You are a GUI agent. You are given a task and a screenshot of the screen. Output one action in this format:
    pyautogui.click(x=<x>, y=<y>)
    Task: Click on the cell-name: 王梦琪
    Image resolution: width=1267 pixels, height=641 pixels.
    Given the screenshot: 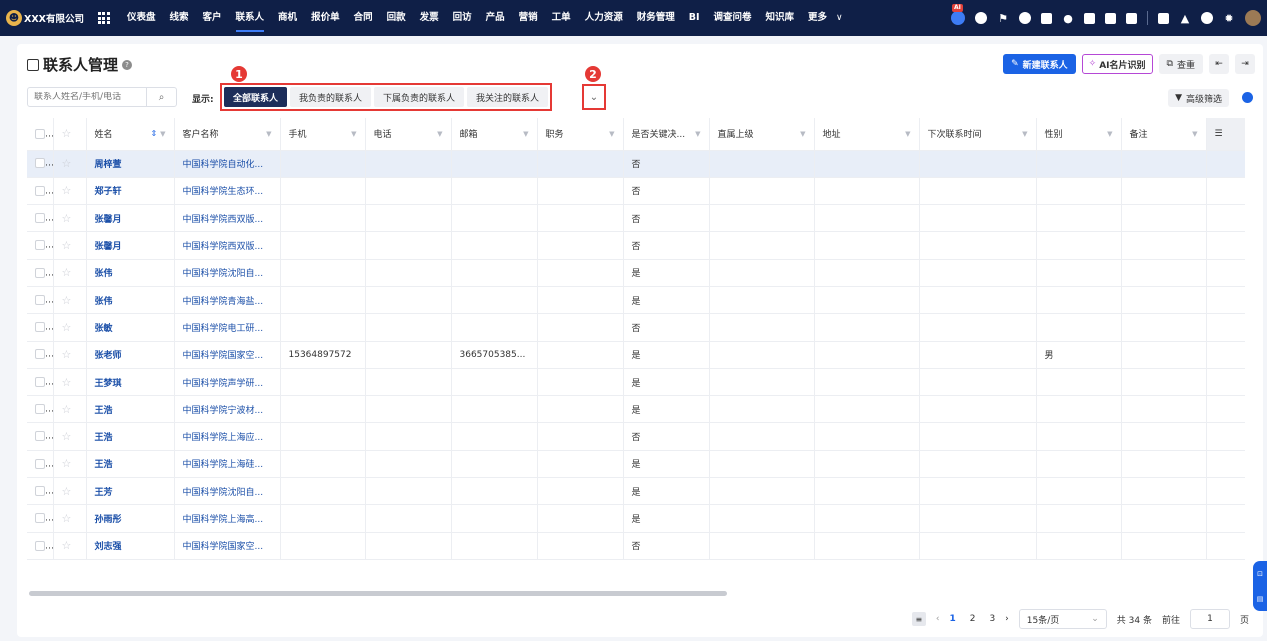 What is the action you would take?
    pyautogui.click(x=130, y=382)
    